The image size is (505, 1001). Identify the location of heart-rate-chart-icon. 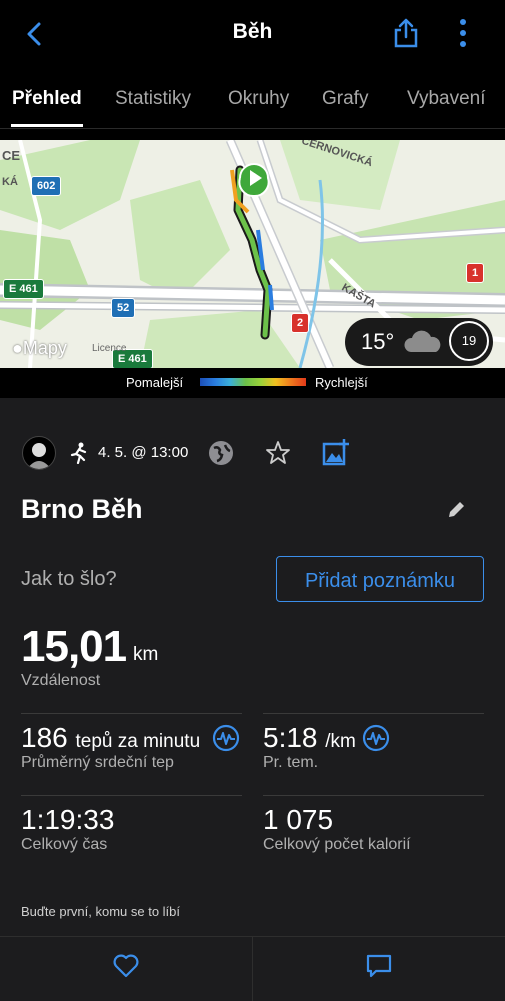
(226, 738).